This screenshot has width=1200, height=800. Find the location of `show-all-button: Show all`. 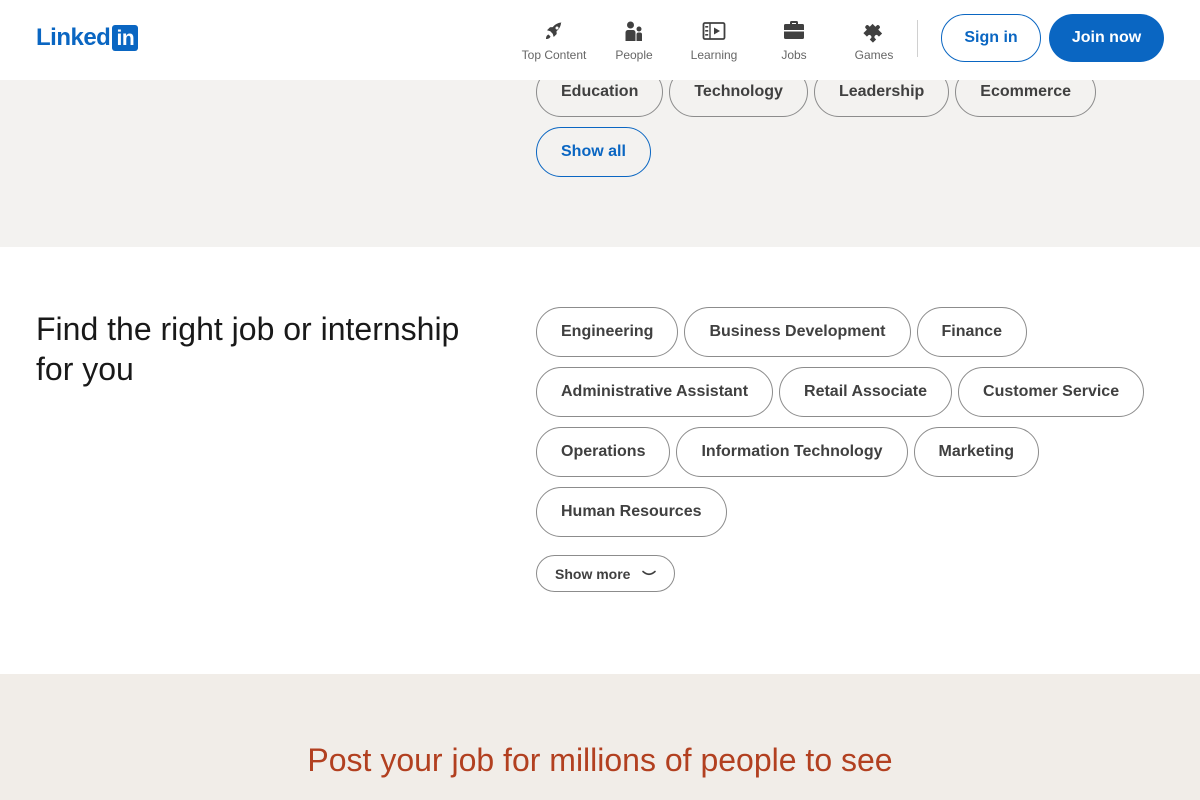

show-all-button: Show all is located at coordinates (593, 152).